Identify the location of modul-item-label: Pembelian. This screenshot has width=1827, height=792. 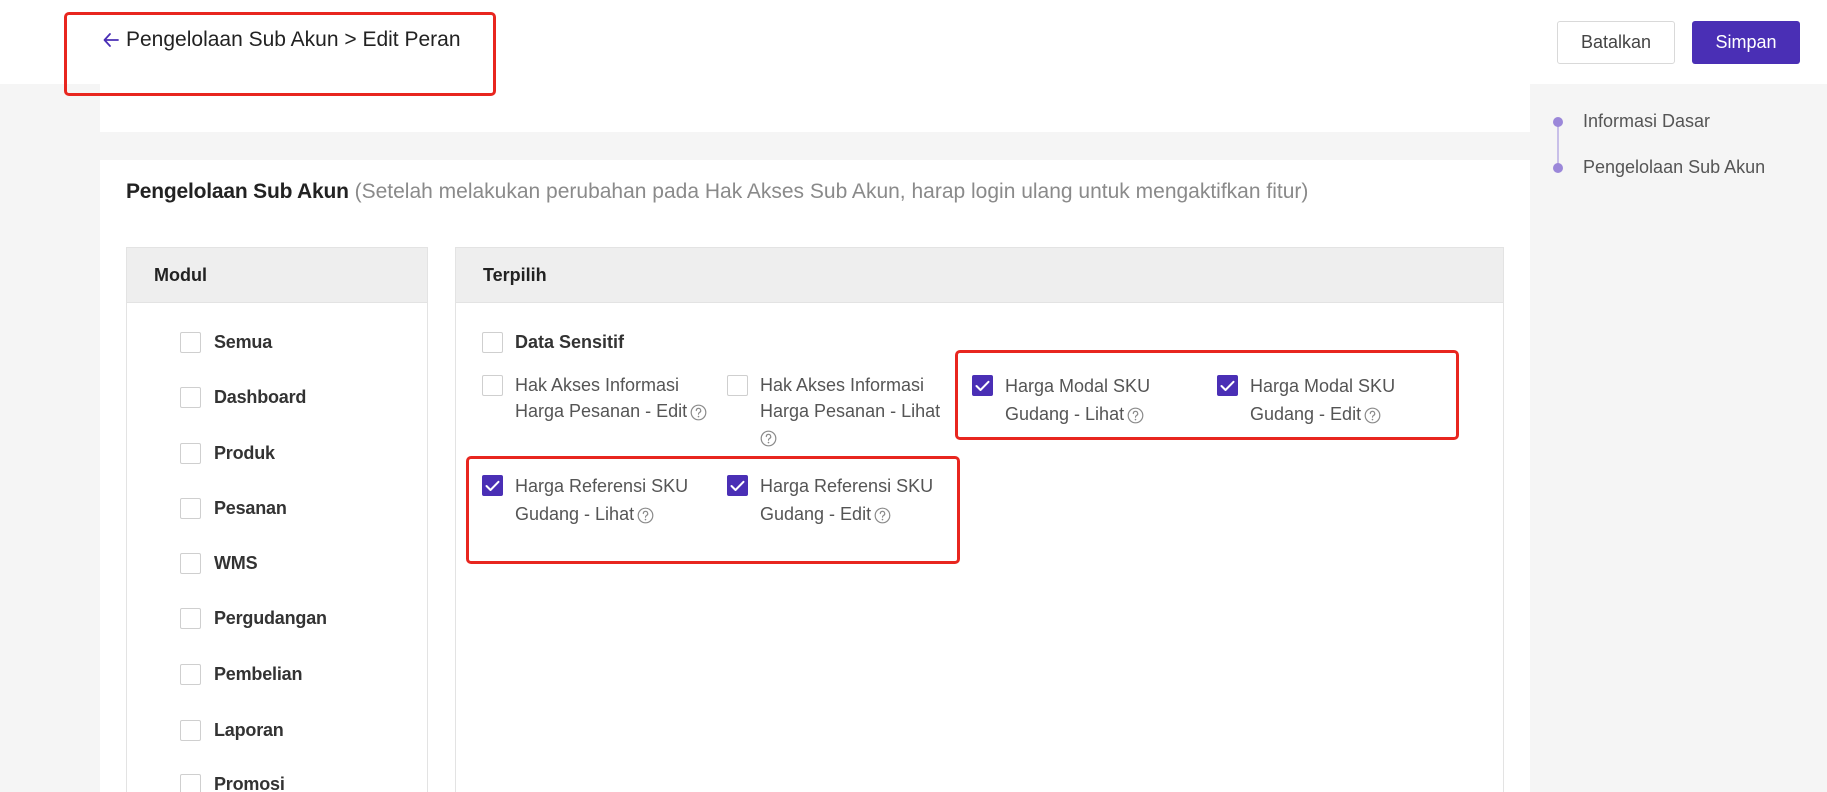
(258, 674).